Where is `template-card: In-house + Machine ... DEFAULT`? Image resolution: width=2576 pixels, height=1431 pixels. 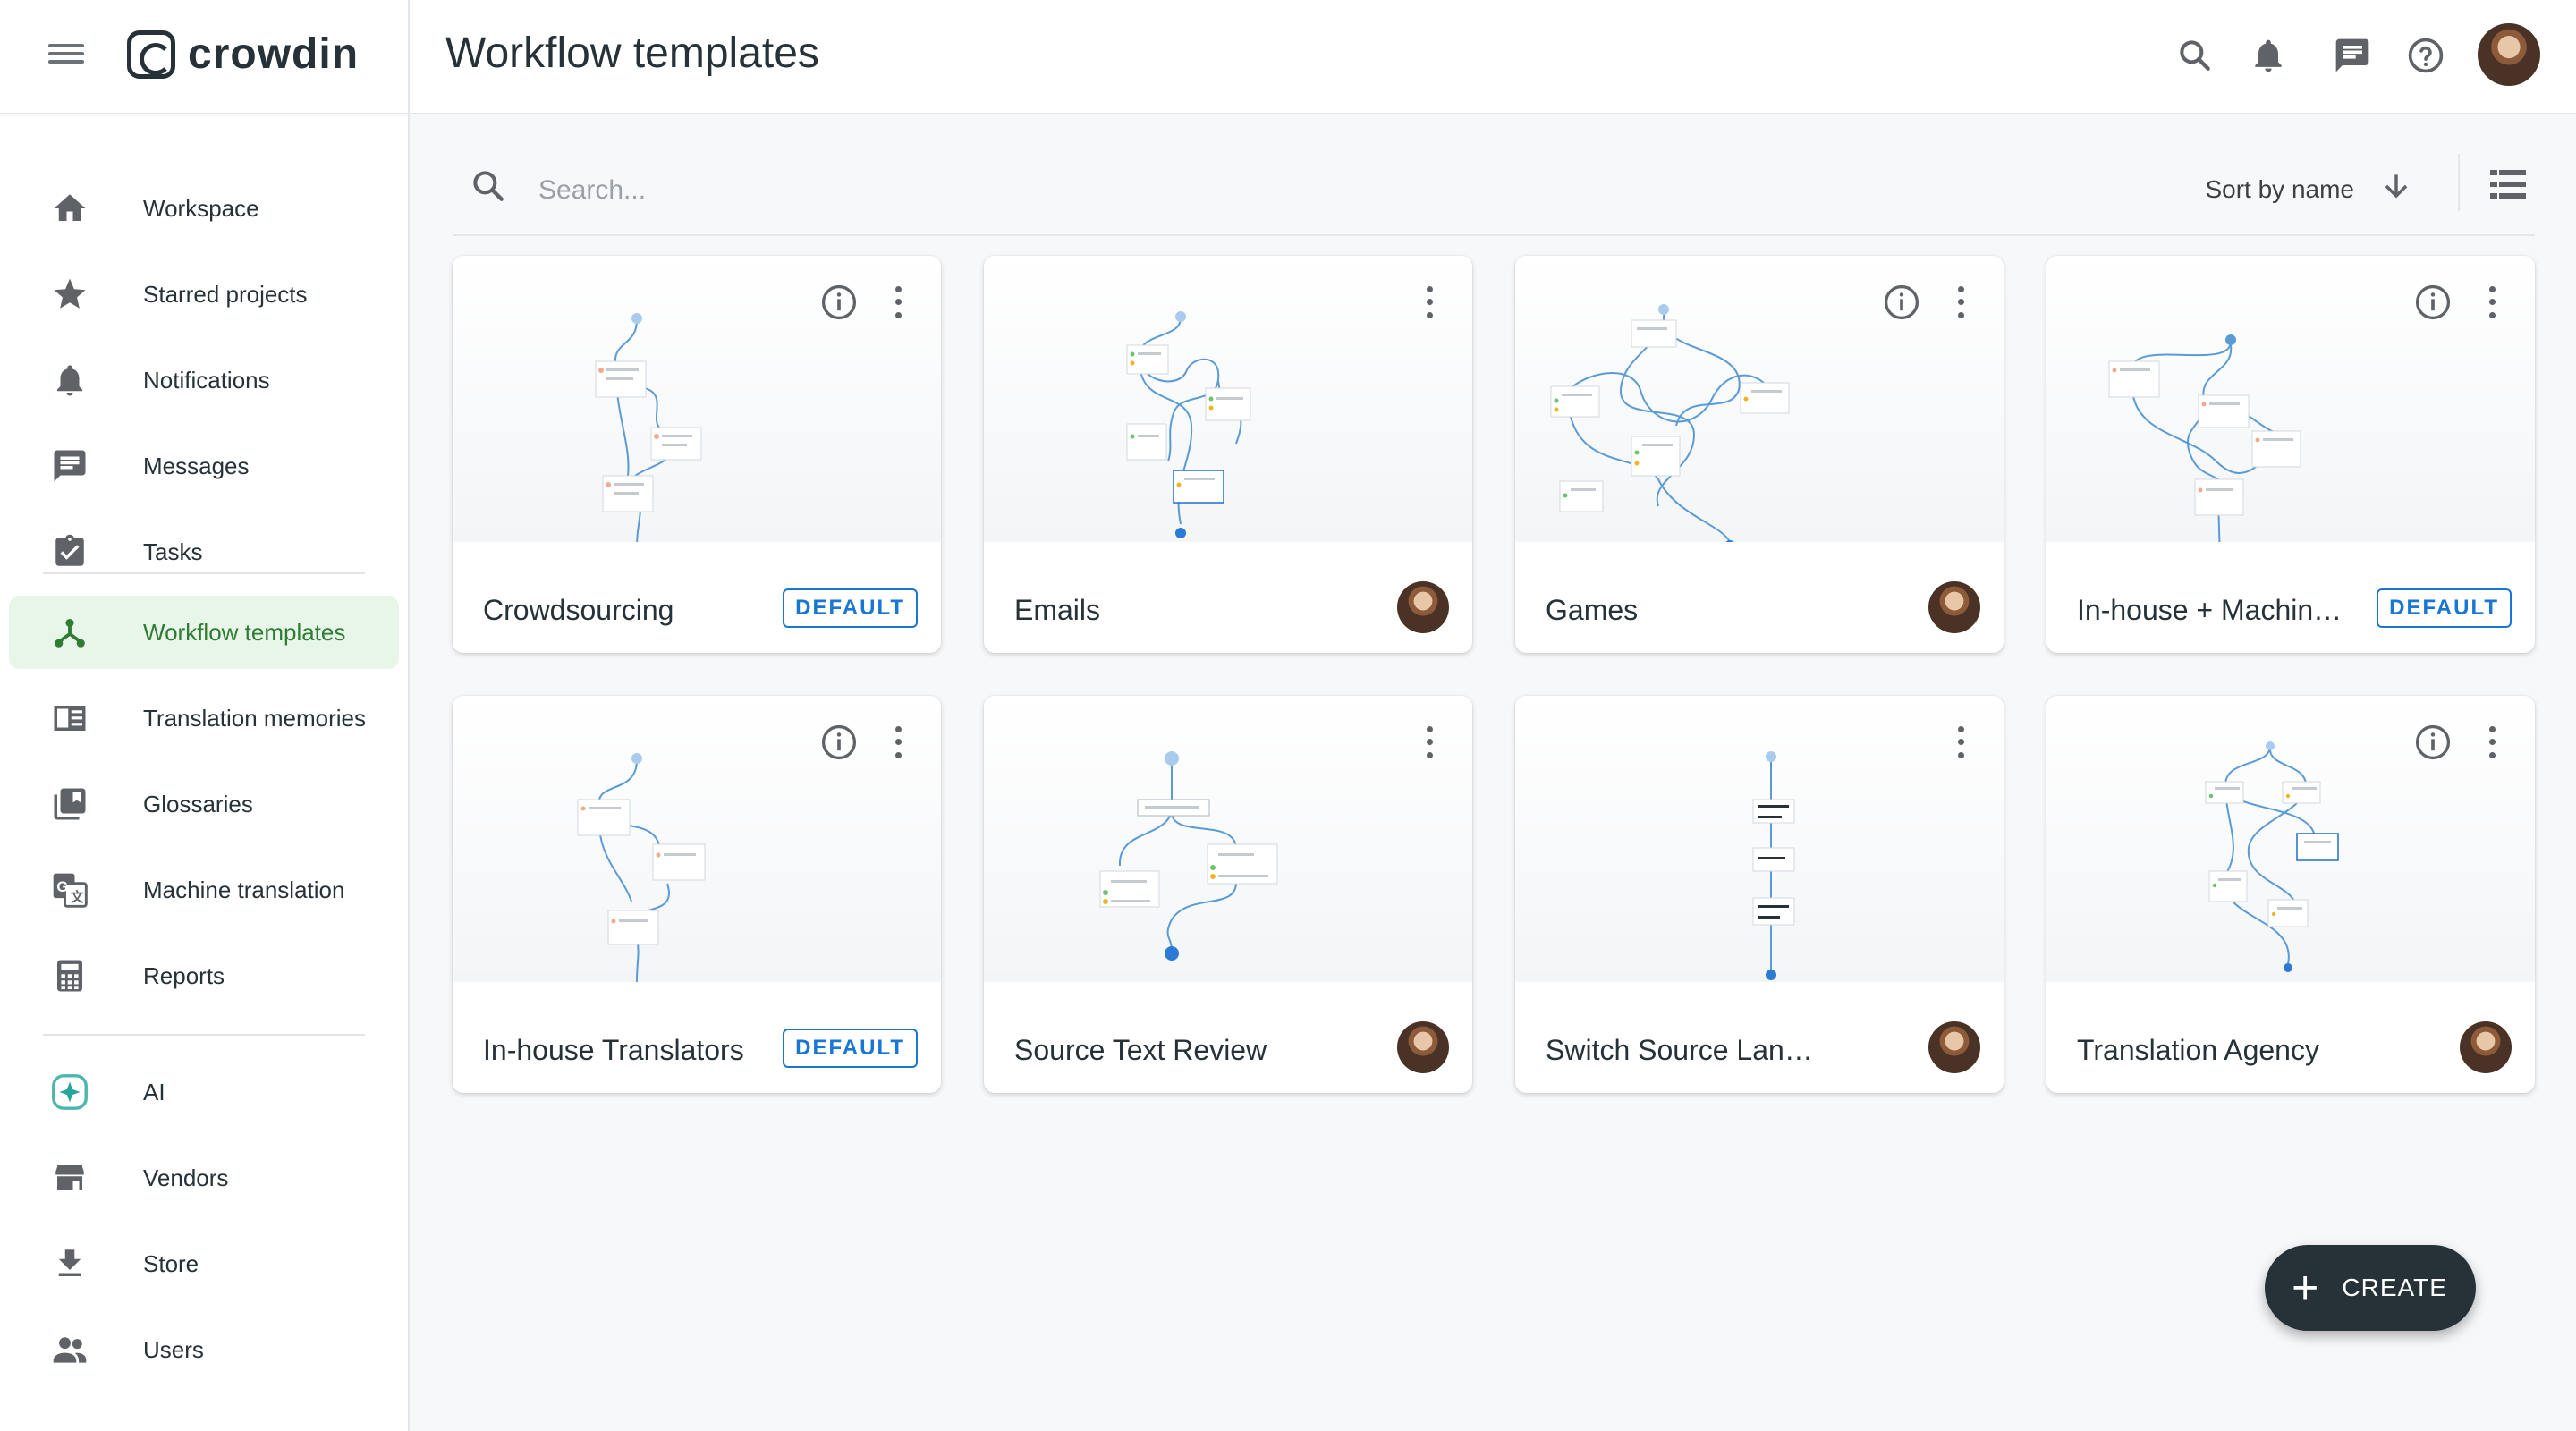
template-card: In-house + Machine ... DEFAULT is located at coordinates (2290, 455).